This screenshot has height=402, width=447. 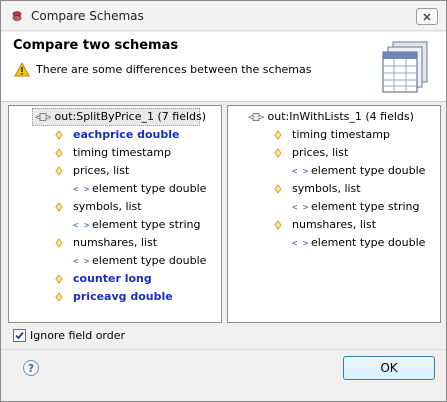 What do you see at coordinates (22, 69) in the screenshot?
I see `warning-icon` at bounding box center [22, 69].